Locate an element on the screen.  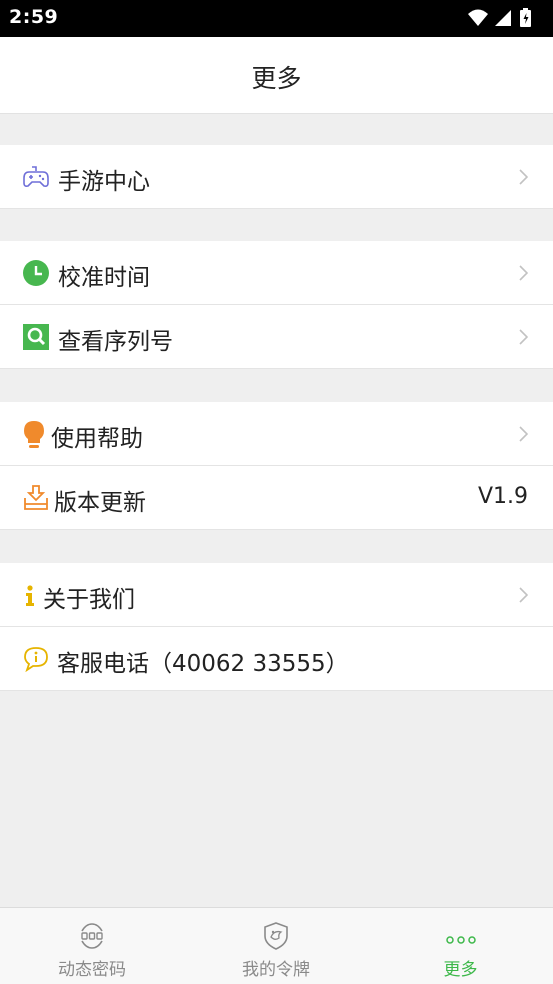
dynamic-code-icon is located at coordinates (92, 938).